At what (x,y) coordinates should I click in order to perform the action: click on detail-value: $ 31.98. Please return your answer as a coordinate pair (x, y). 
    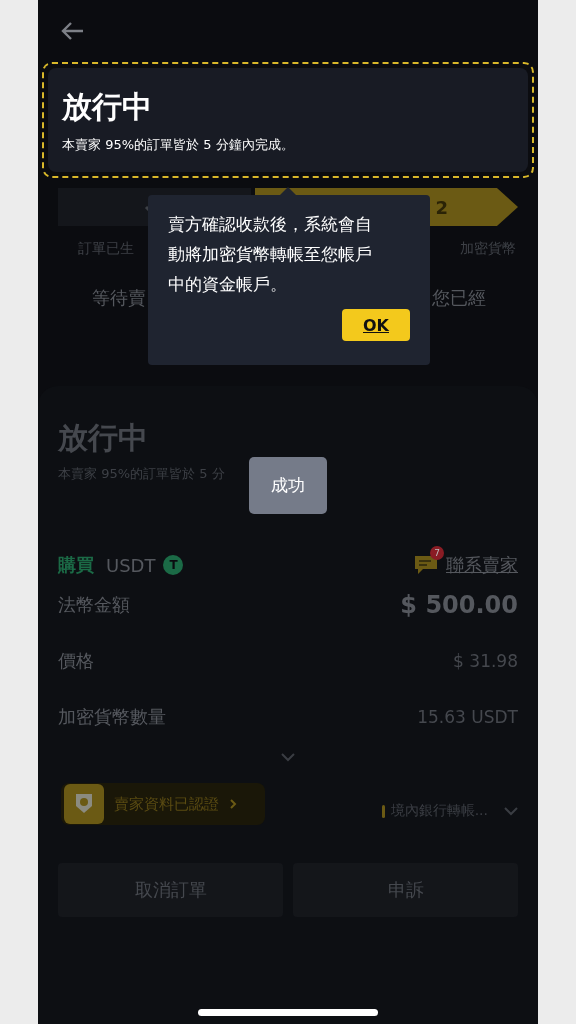
    Looking at the image, I should click on (485, 661).